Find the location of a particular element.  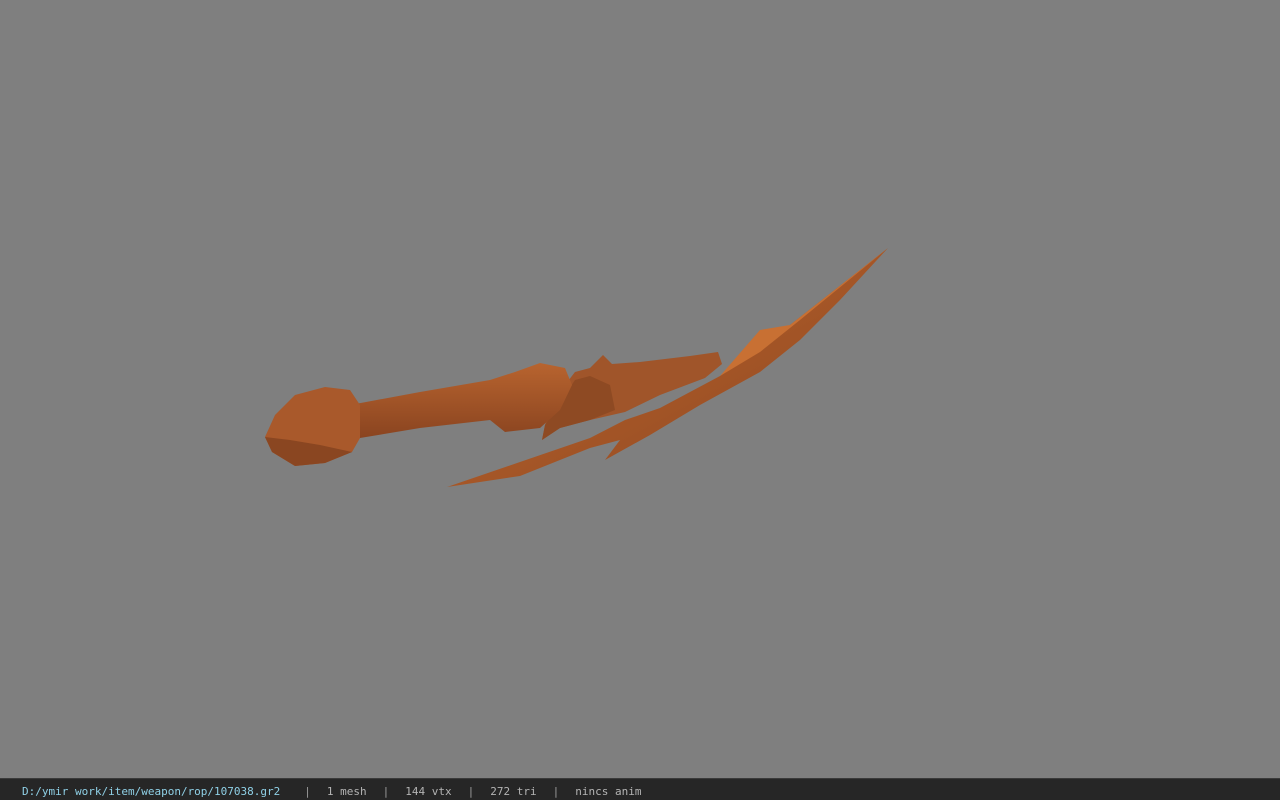

handle is located at coordinates (461, 400).